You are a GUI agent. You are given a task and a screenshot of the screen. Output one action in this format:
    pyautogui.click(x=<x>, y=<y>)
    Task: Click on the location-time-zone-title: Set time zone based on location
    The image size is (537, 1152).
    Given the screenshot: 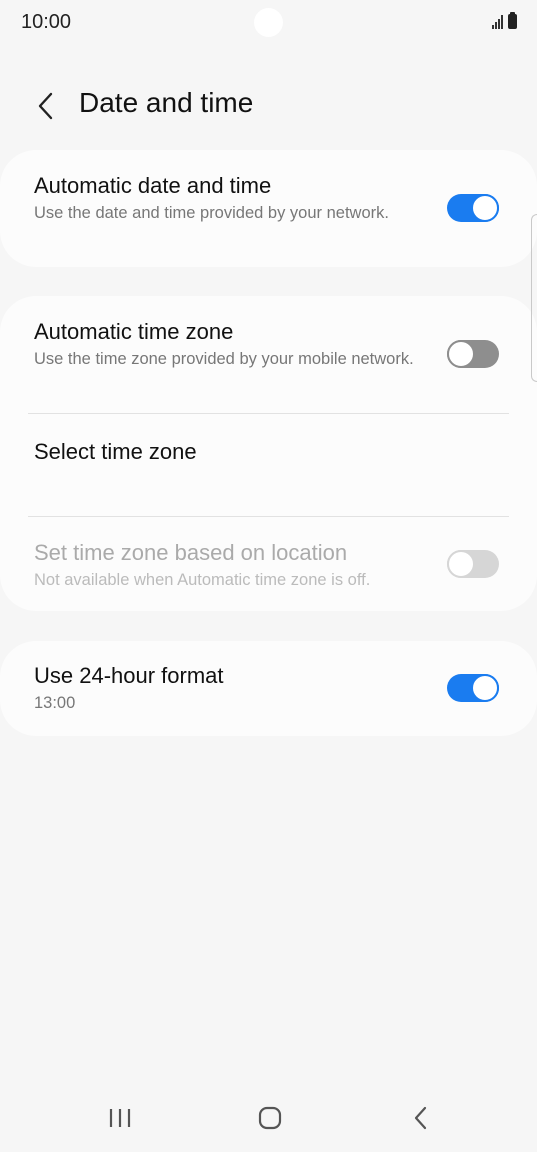 What is the action you would take?
    pyautogui.click(x=191, y=552)
    